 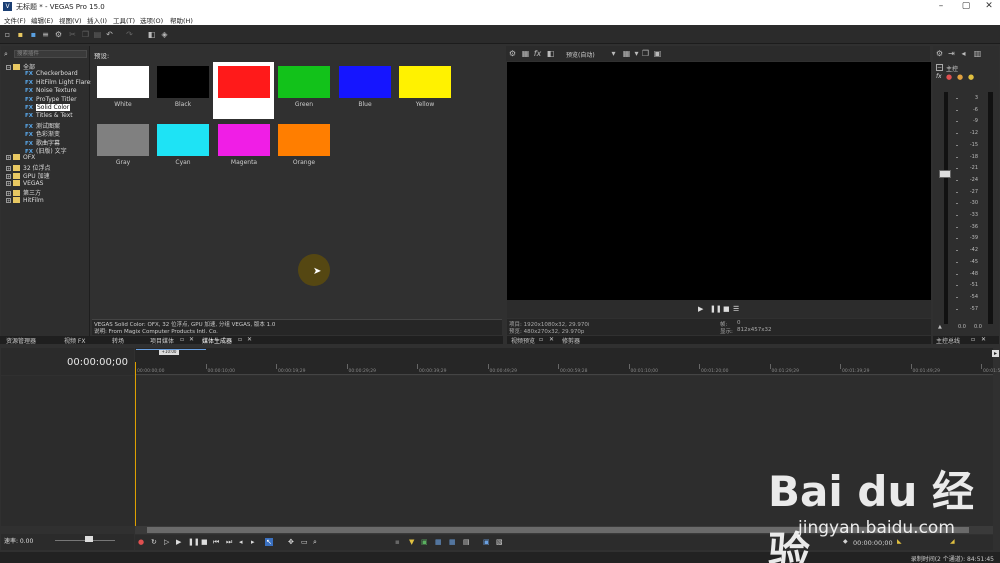 What do you see at coordinates (123, 82) in the screenshot?
I see `preset-swatch-white` at bounding box center [123, 82].